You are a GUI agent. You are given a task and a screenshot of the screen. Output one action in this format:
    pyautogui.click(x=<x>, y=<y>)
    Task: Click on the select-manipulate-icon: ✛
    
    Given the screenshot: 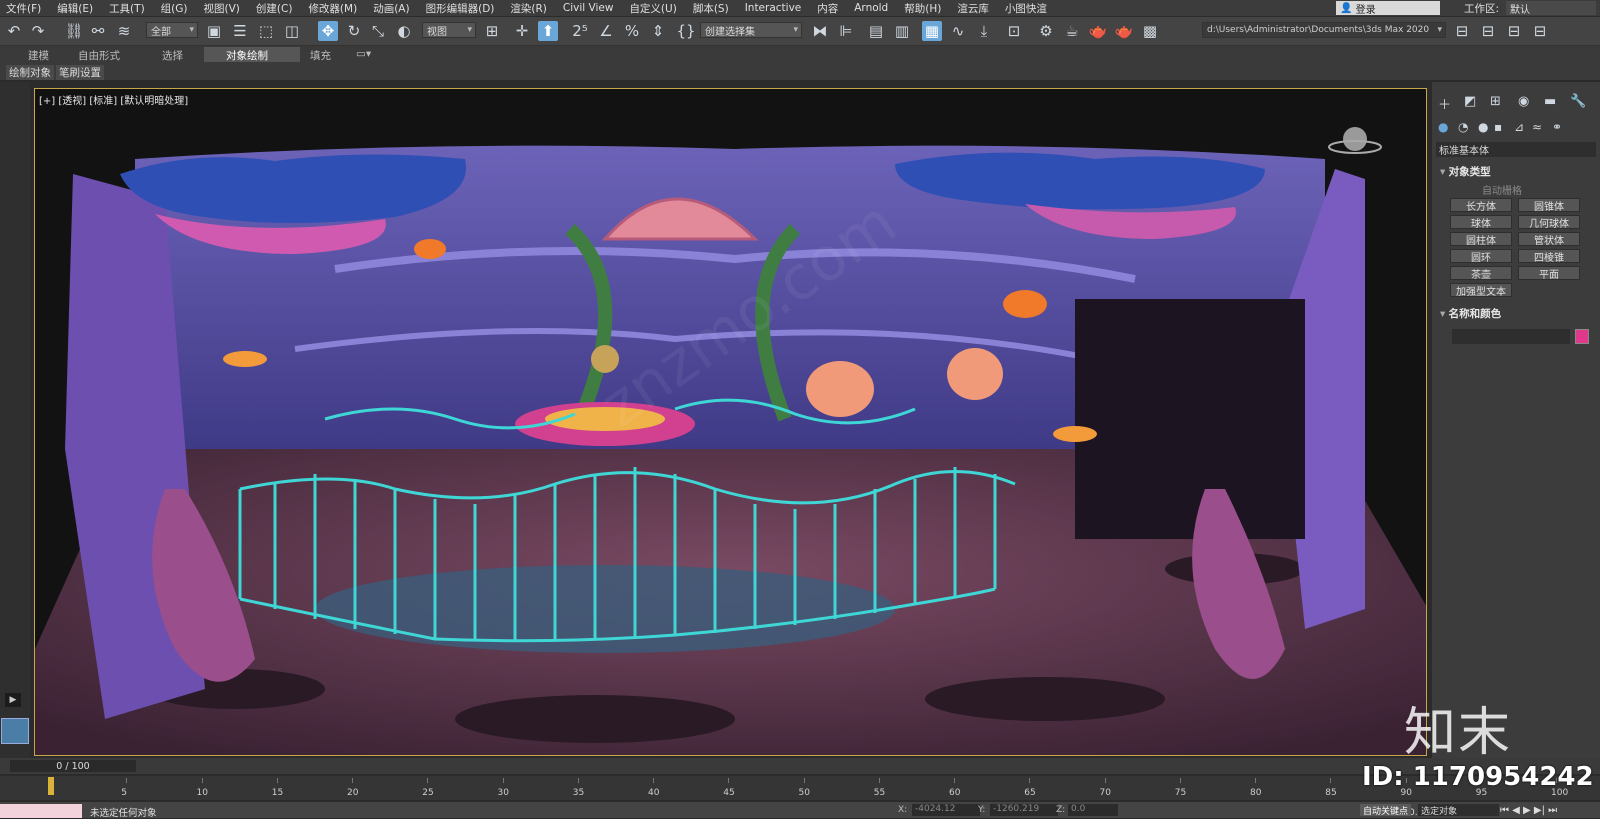 What is the action you would take?
    pyautogui.click(x=522, y=31)
    